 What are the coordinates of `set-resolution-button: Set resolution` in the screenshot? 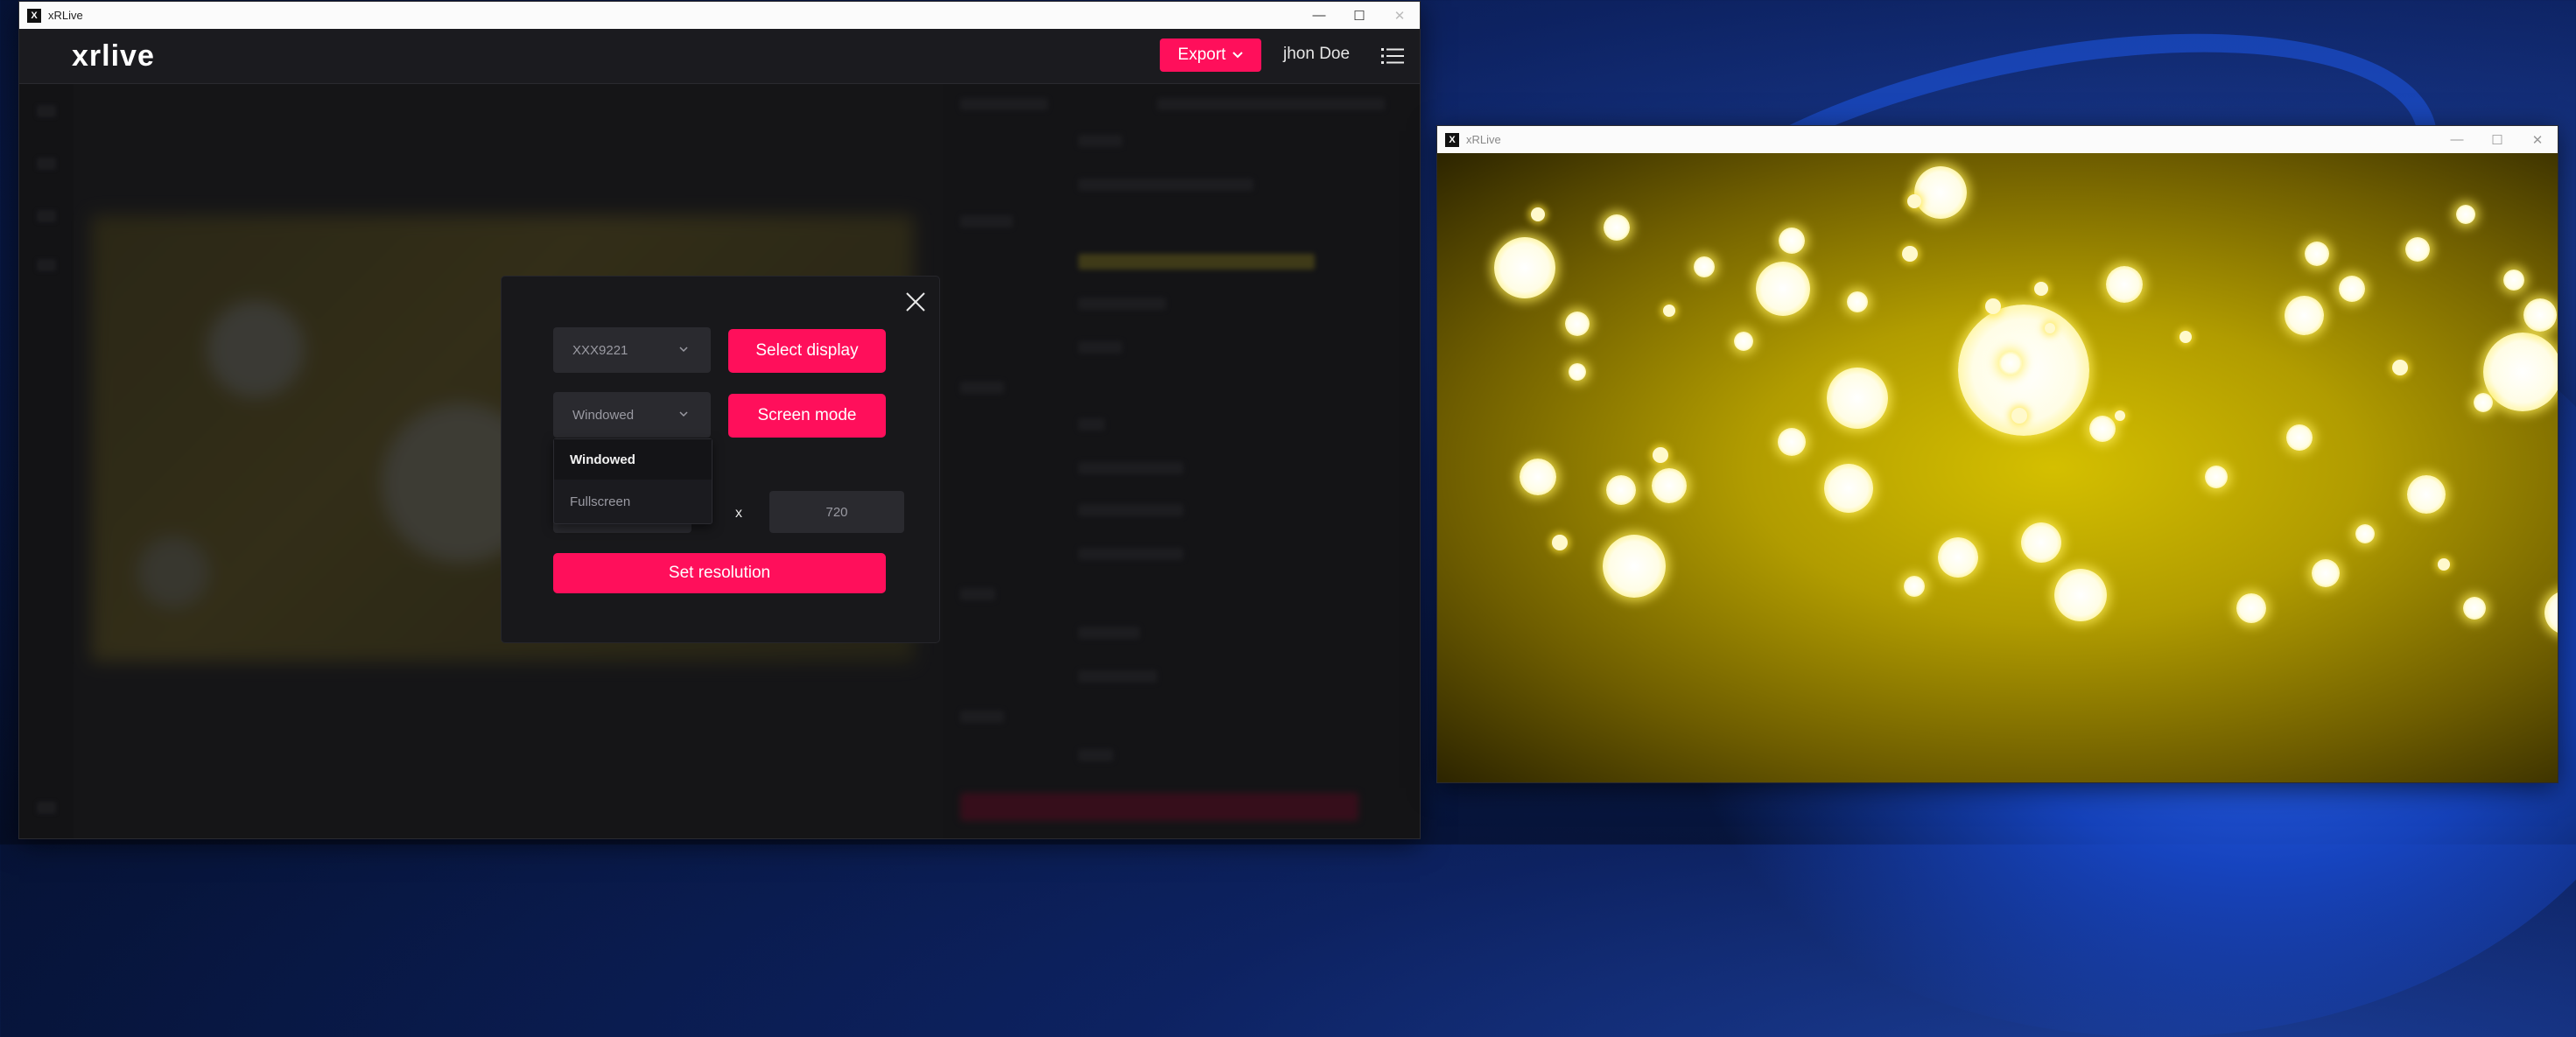 It's located at (719, 573).